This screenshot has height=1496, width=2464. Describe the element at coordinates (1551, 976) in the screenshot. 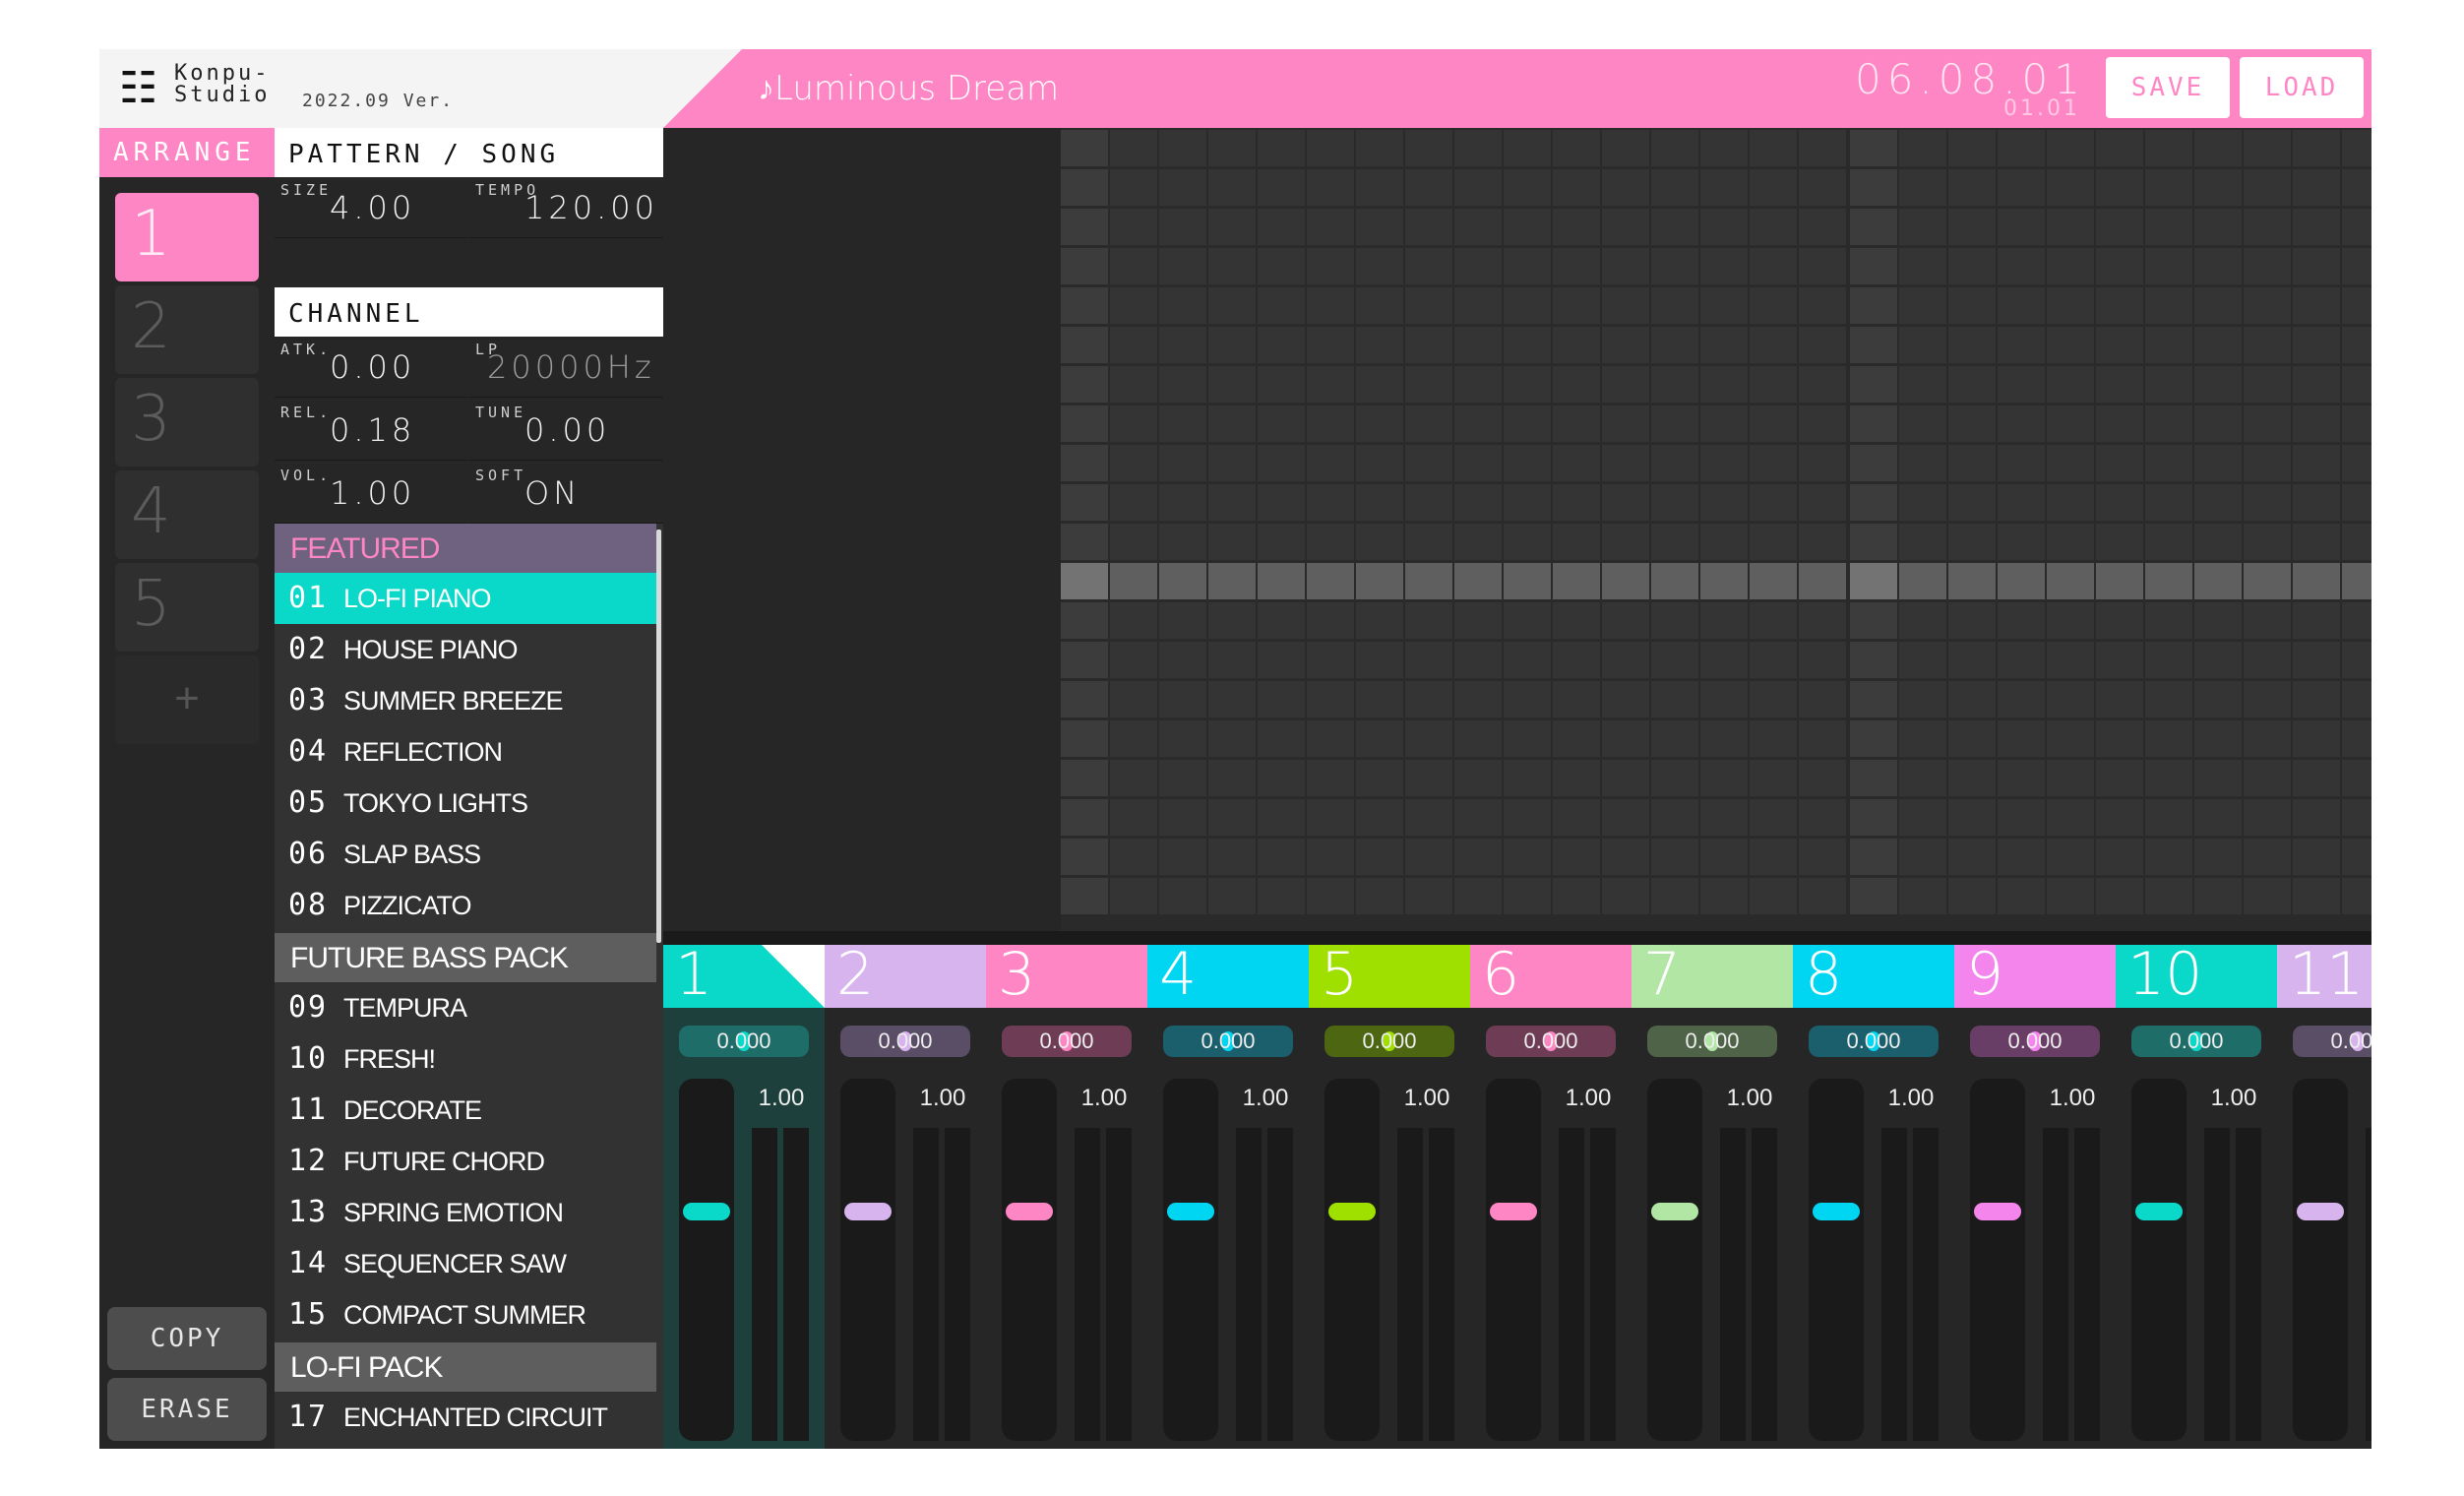

I see `channel-tab: 6` at that location.